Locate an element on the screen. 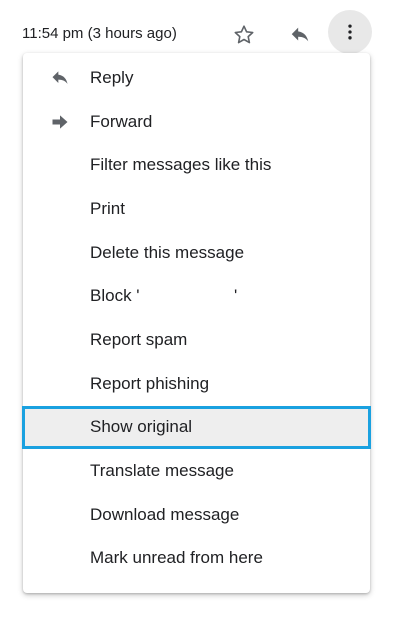 This screenshot has height=622, width=405. menu-item-show-original: Show original is located at coordinates (196, 427).